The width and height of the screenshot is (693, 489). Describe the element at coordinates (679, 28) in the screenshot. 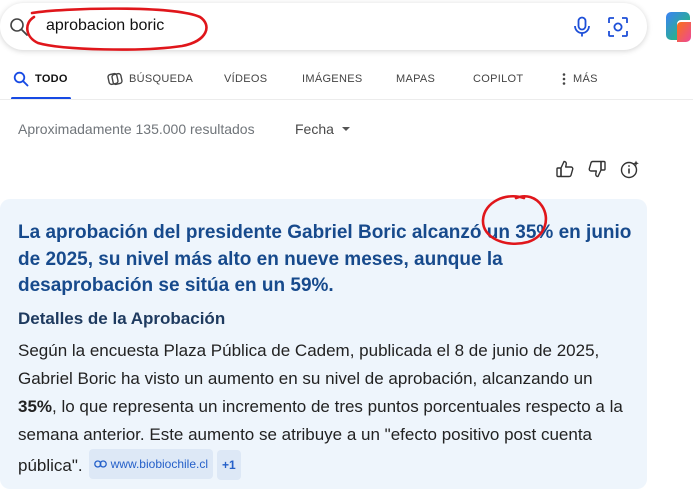

I see `copilot-icon` at that location.